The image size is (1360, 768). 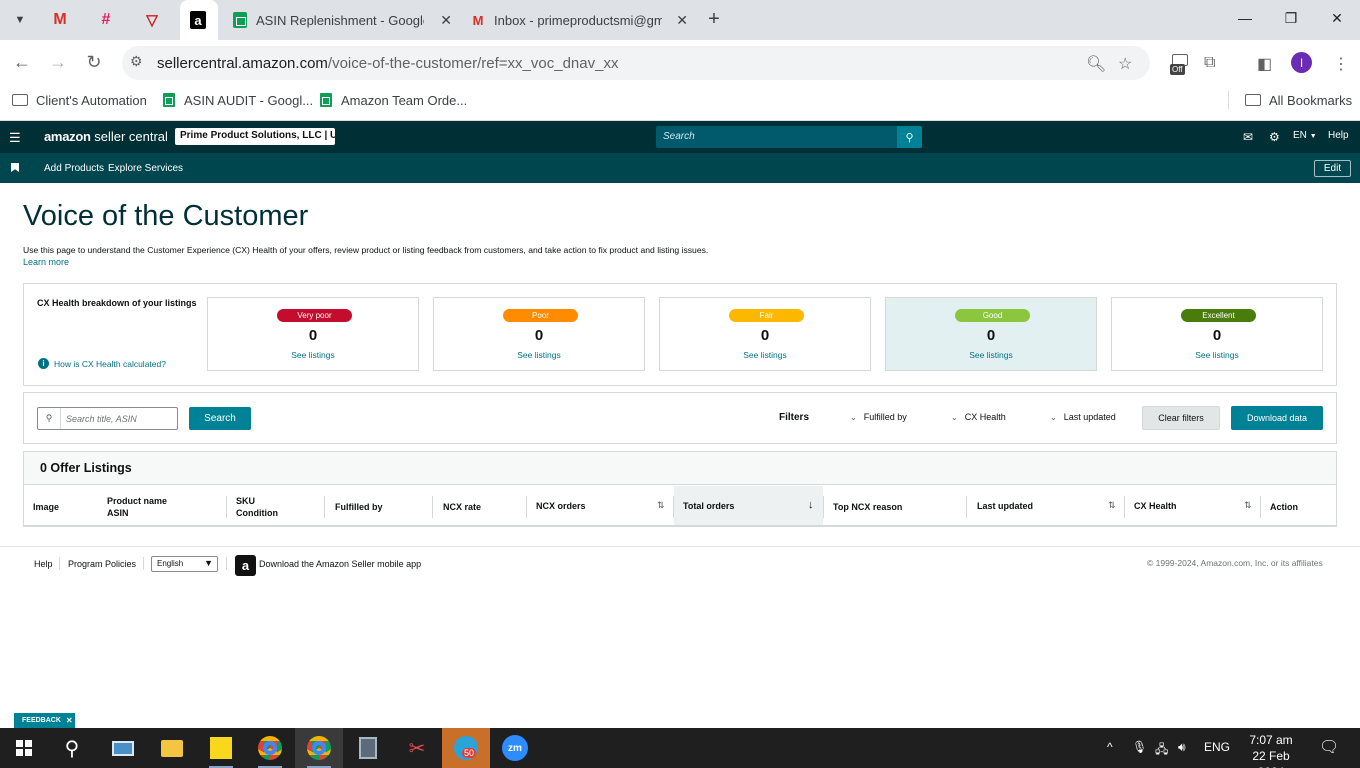 I want to click on menu-icon: ☰, so click(x=15, y=138).